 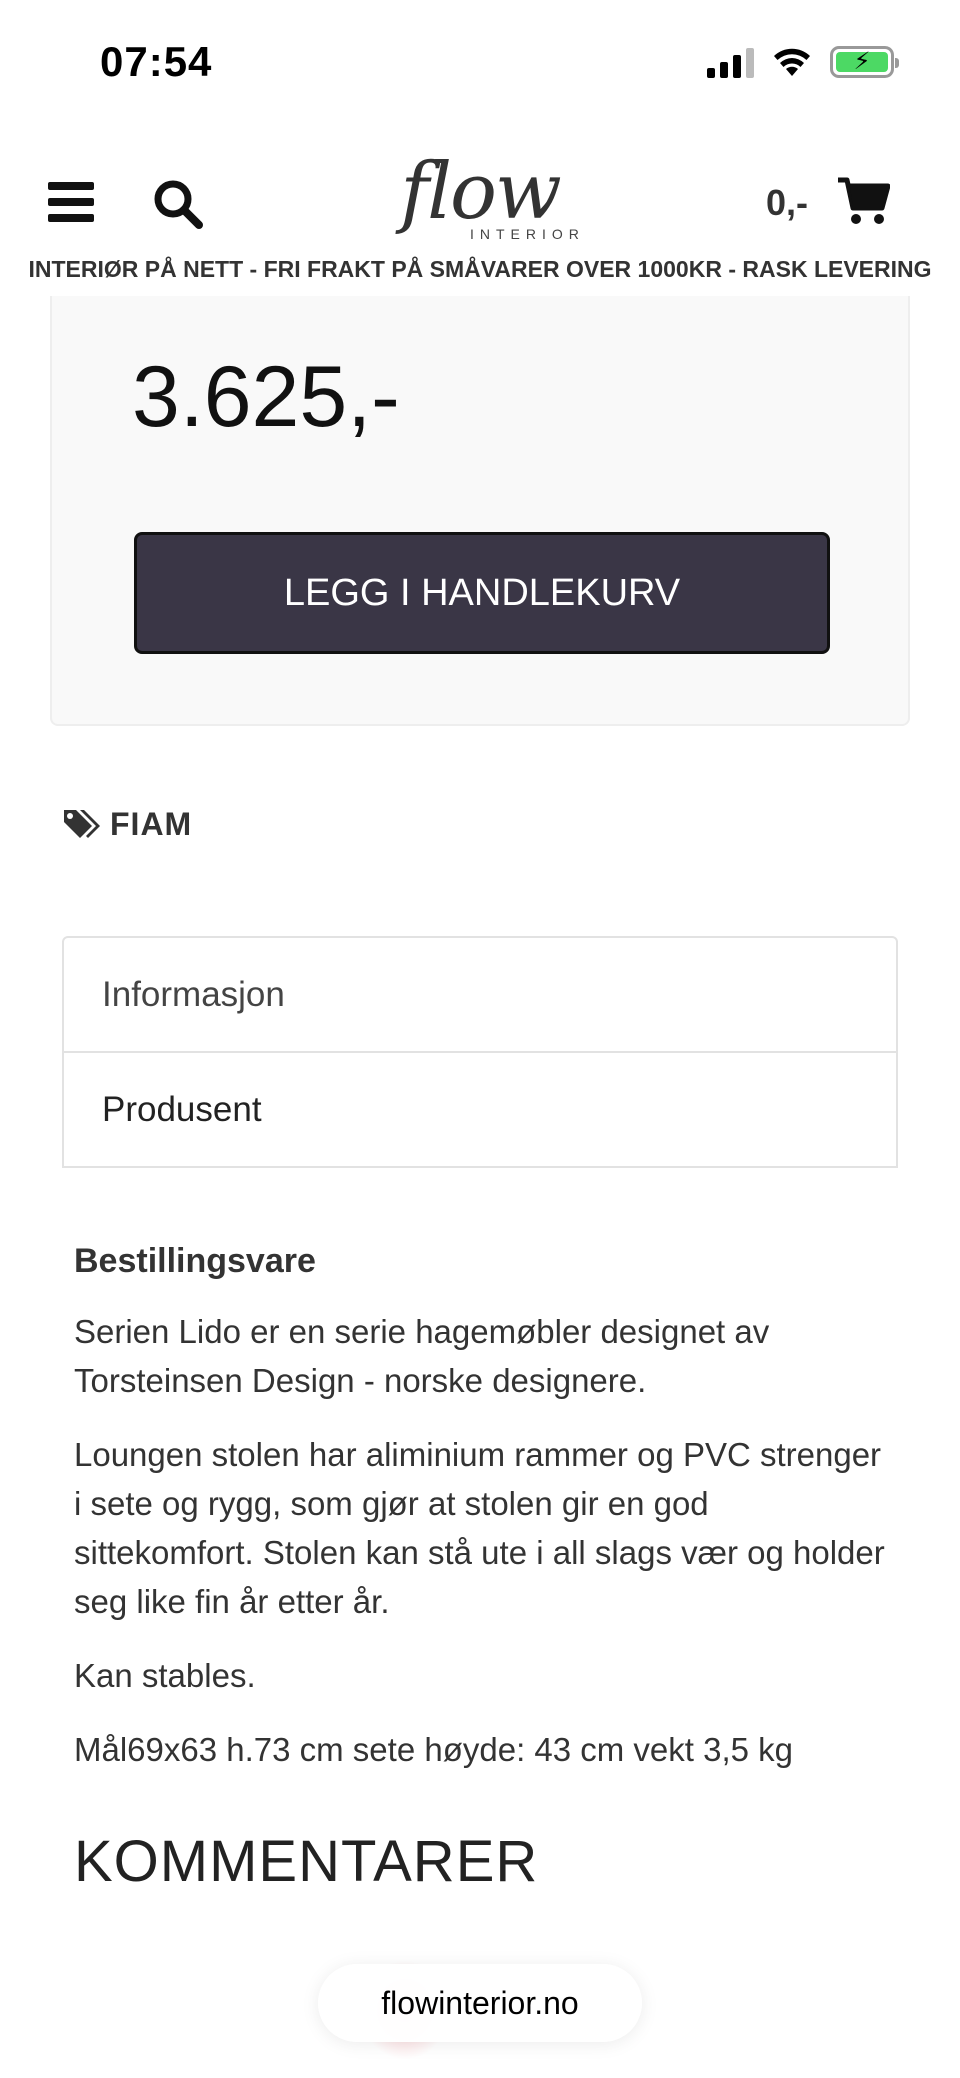 What do you see at coordinates (730, 62) in the screenshot?
I see `cellular-signal-icon` at bounding box center [730, 62].